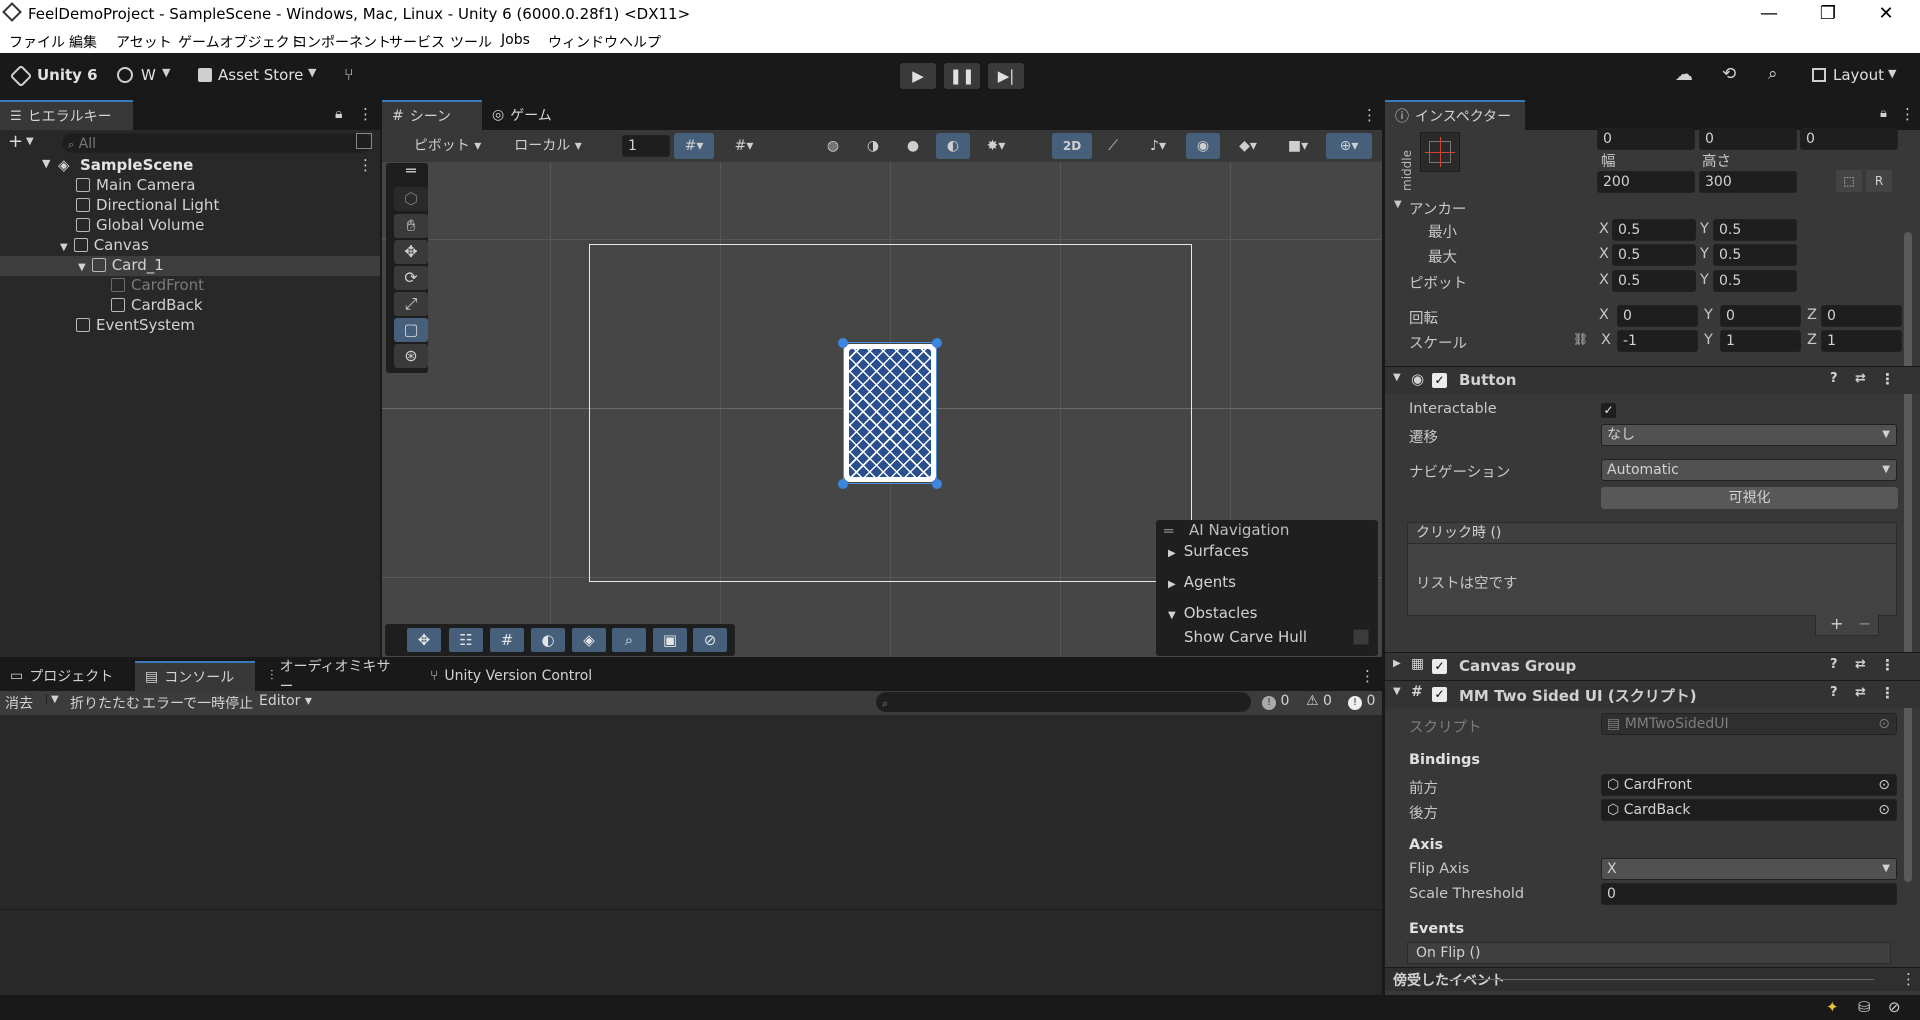 This screenshot has width=1920, height=1020. I want to click on hierarchy-search-input: ⌕ All, so click(217, 143).